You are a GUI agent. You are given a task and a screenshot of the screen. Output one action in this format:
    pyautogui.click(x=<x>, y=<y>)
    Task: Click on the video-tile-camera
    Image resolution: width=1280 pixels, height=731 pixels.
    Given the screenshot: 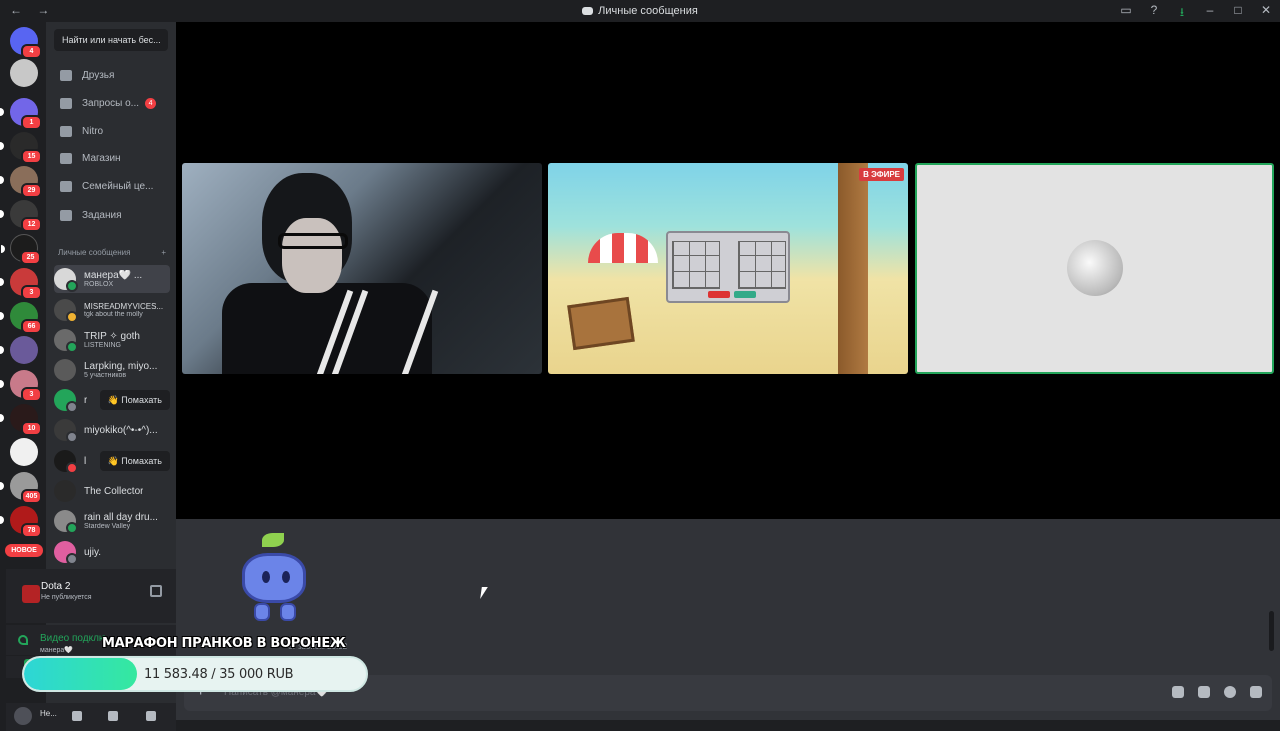 What is the action you would take?
    pyautogui.click(x=362, y=268)
    